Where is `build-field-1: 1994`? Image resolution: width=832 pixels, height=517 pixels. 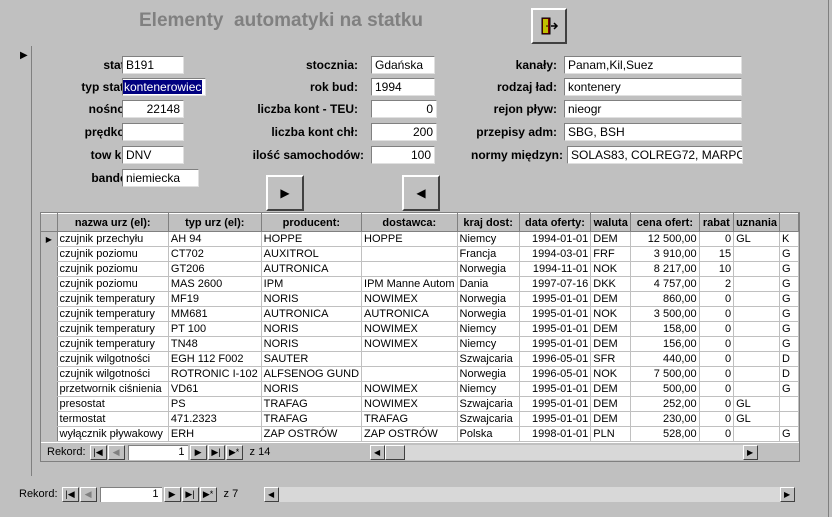
build-field-1: 1994 is located at coordinates (403, 87).